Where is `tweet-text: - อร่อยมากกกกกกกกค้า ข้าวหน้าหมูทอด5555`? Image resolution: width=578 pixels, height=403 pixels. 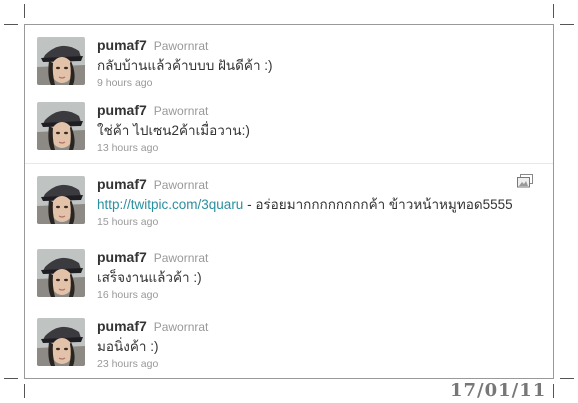 tweet-text: - อร่อยมากกกกกกกกค้า ข้าวหน้าหมูทอด5555 is located at coordinates (378, 204).